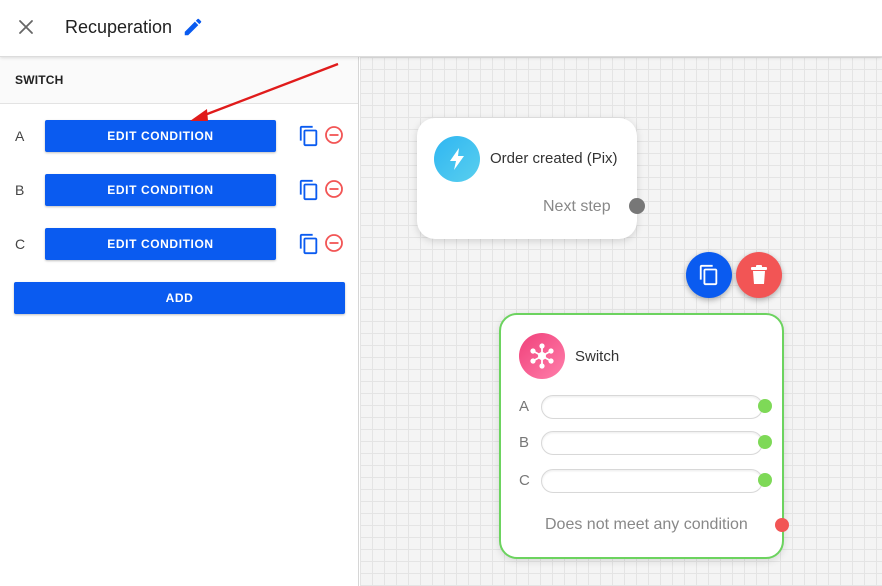 This screenshot has height=586, width=882. Describe the element at coordinates (765, 406) in the screenshot. I see `condition-a-port` at that location.